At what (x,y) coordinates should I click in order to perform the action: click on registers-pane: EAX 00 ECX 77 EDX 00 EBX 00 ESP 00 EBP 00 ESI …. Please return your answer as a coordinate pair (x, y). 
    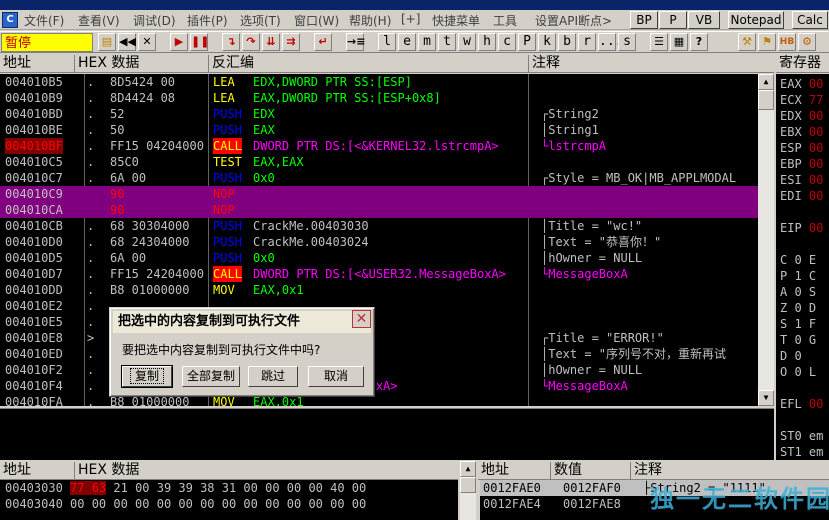
    Looking at the image, I should click on (802, 267).